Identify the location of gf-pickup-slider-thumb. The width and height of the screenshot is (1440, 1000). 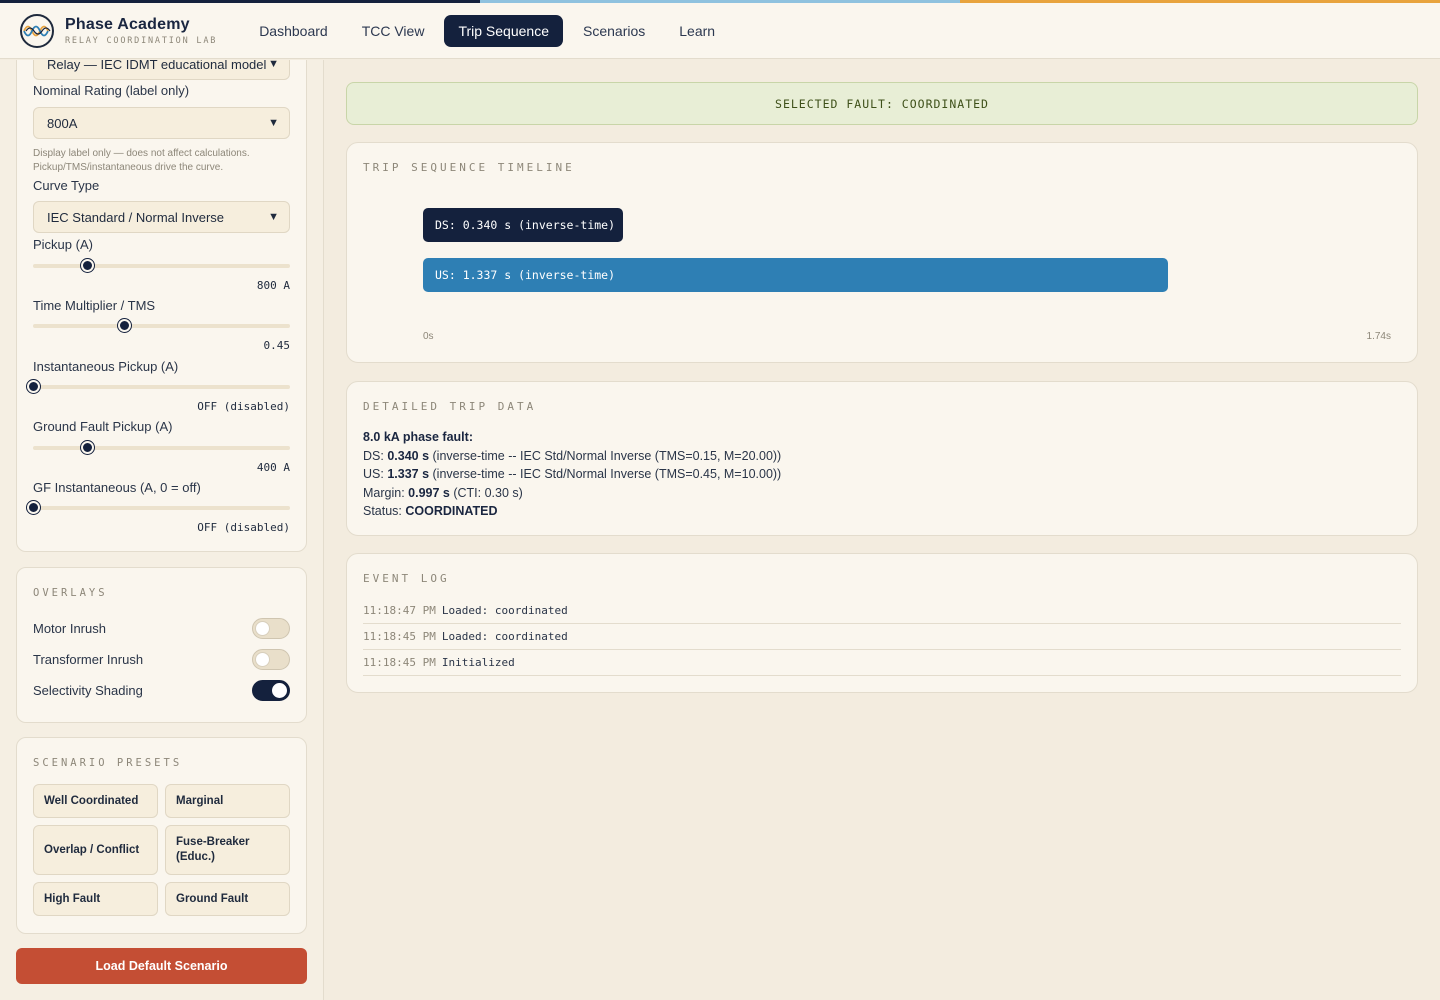
(87, 447).